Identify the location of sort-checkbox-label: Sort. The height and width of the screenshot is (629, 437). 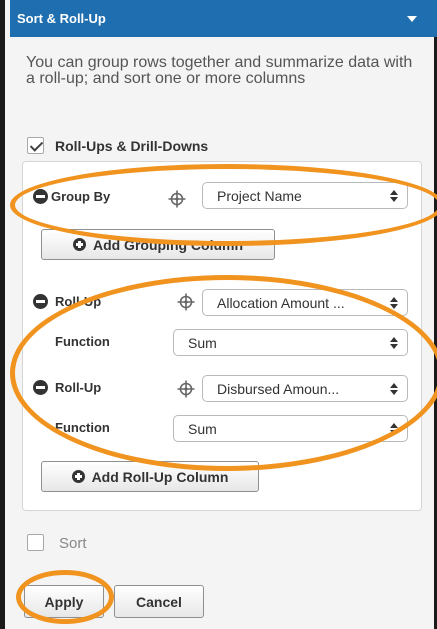
(73, 543).